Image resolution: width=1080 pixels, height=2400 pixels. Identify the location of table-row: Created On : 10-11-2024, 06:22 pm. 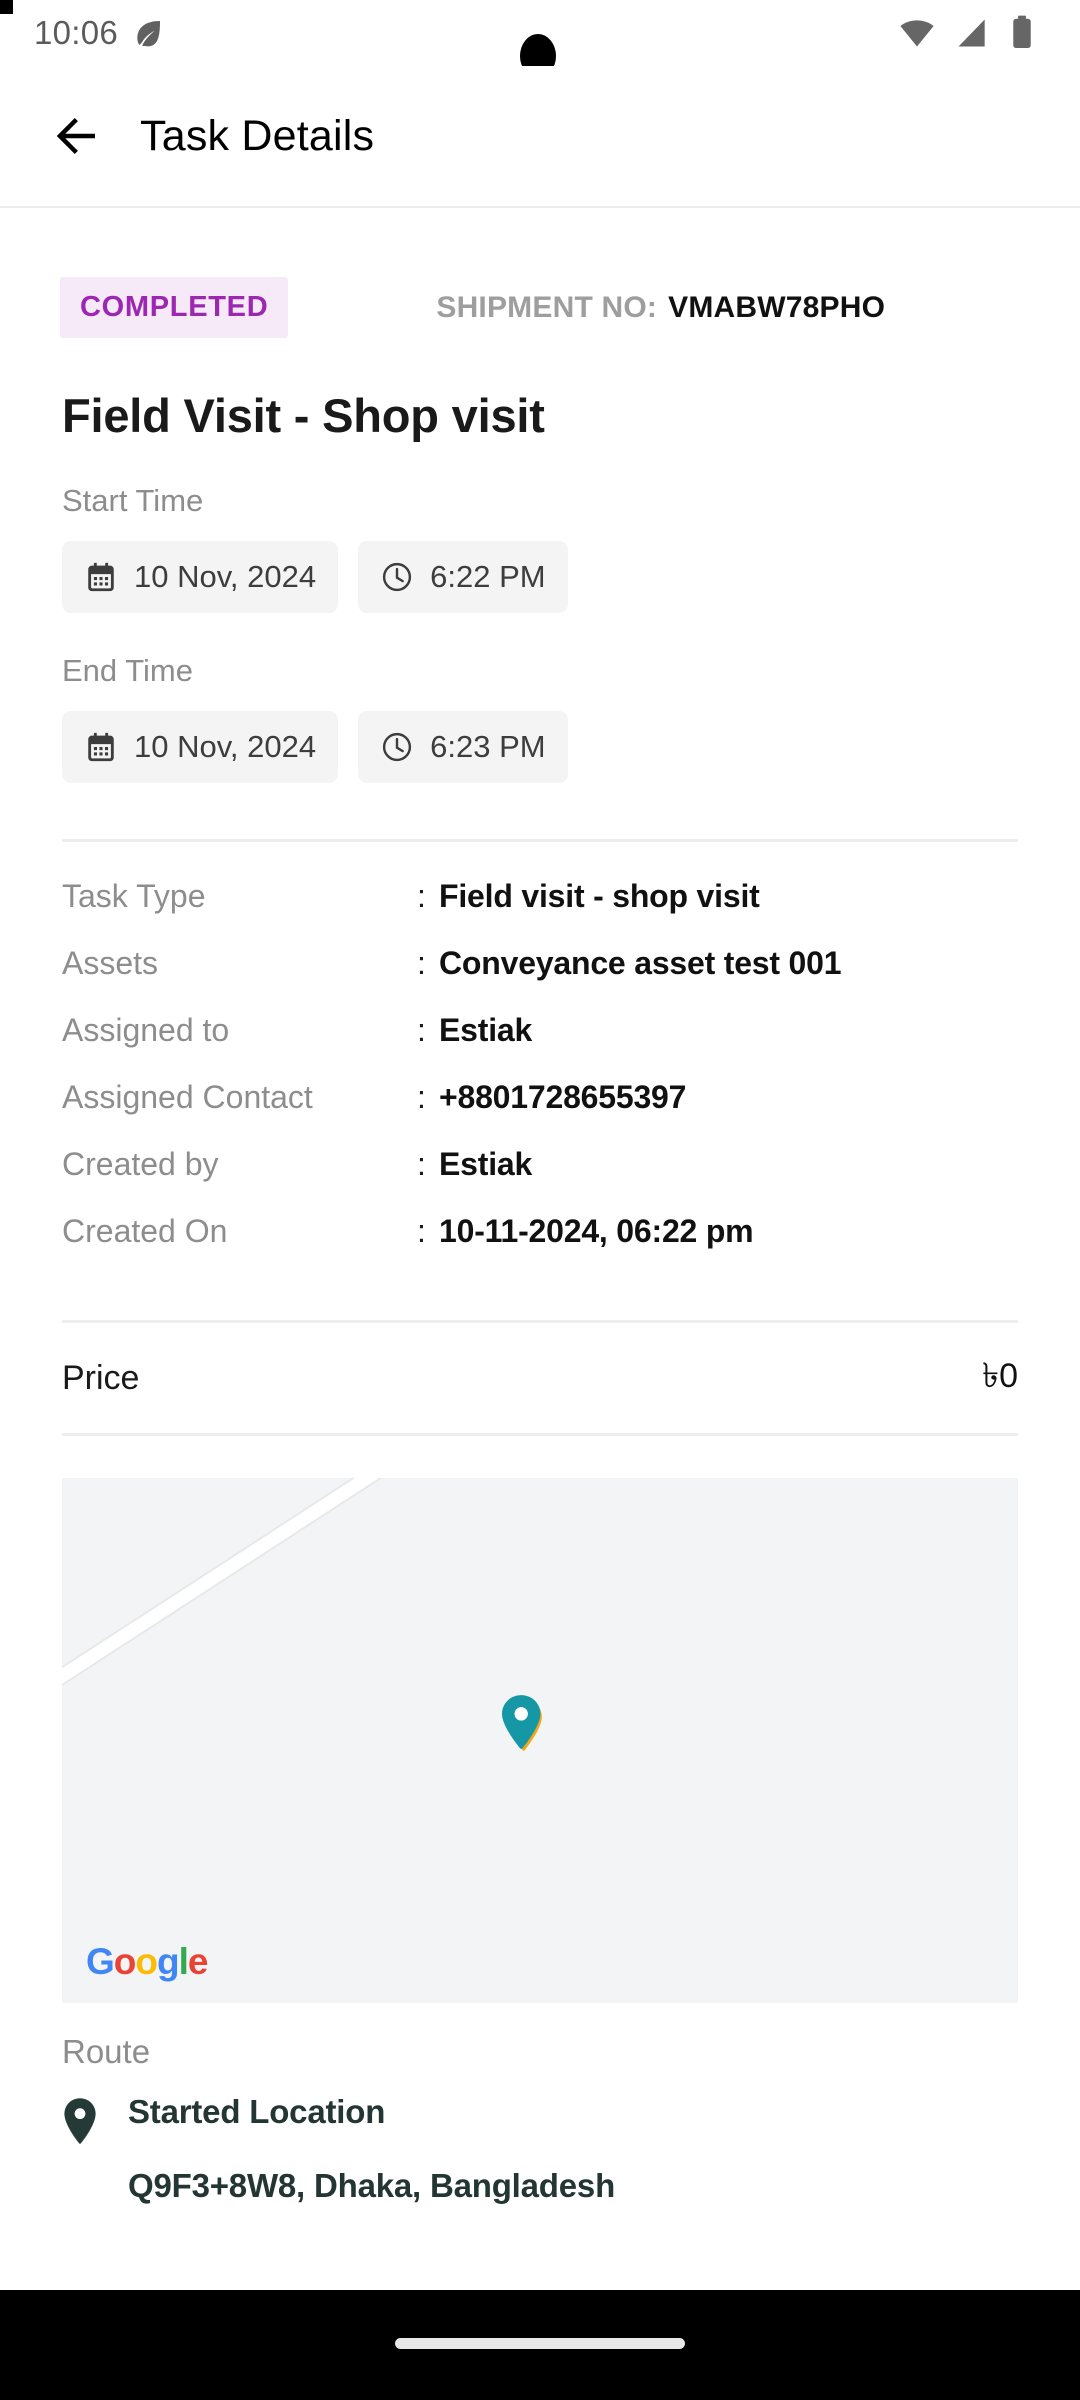
(540, 1246).